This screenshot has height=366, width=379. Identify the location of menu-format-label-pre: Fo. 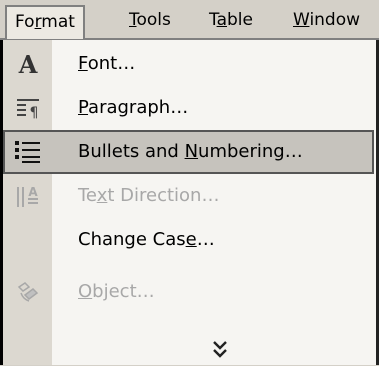
(25, 22).